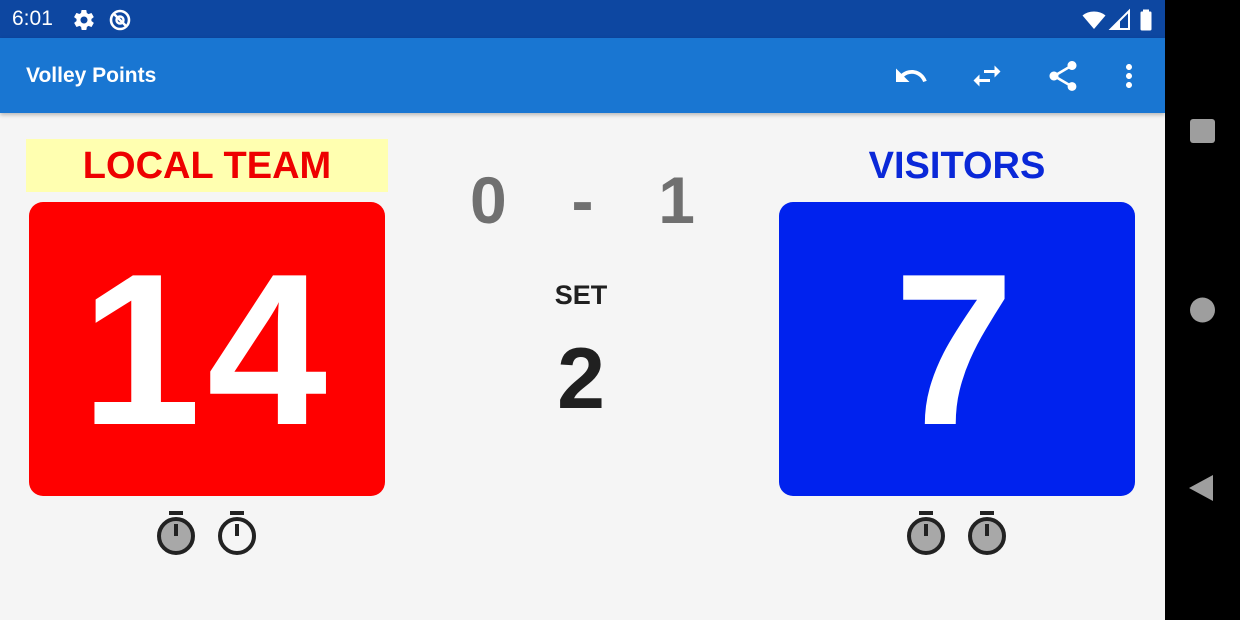  What do you see at coordinates (957, 165) in the screenshot?
I see `visitor-team-name: VISITORS` at bounding box center [957, 165].